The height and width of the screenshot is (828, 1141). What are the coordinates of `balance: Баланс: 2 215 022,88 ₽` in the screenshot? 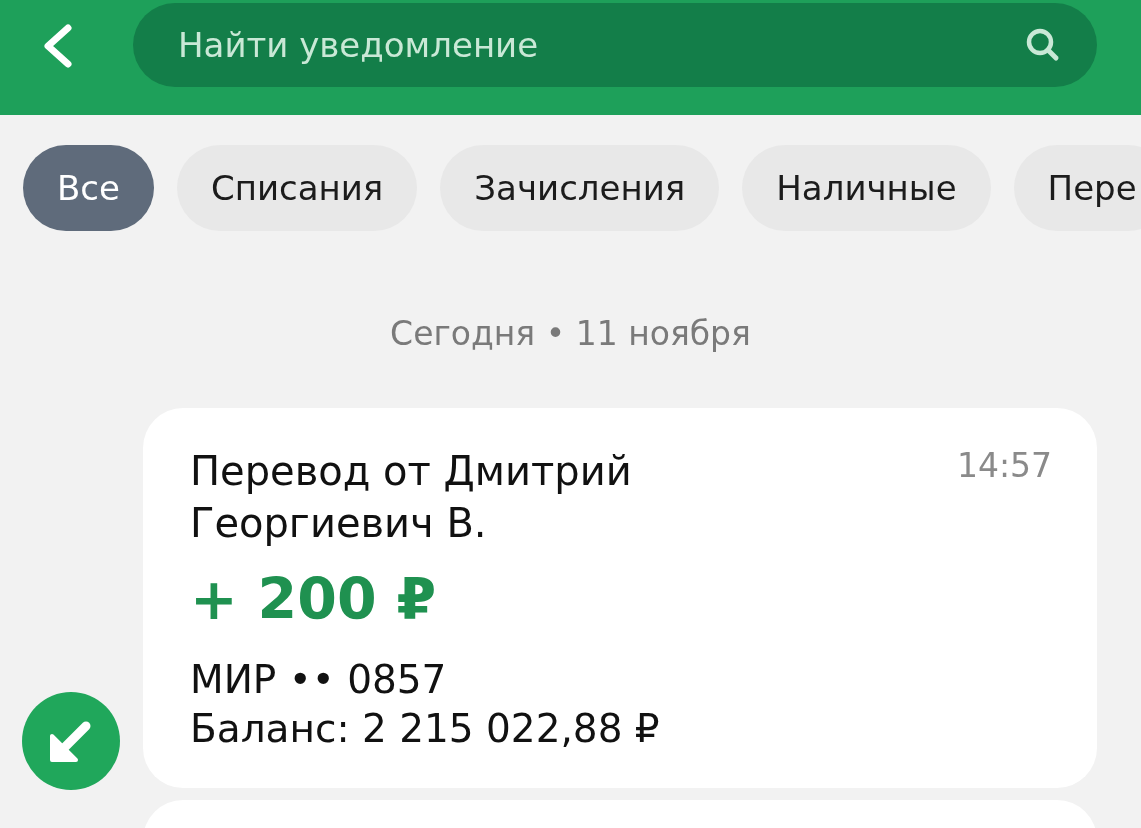 It's located at (425, 729).